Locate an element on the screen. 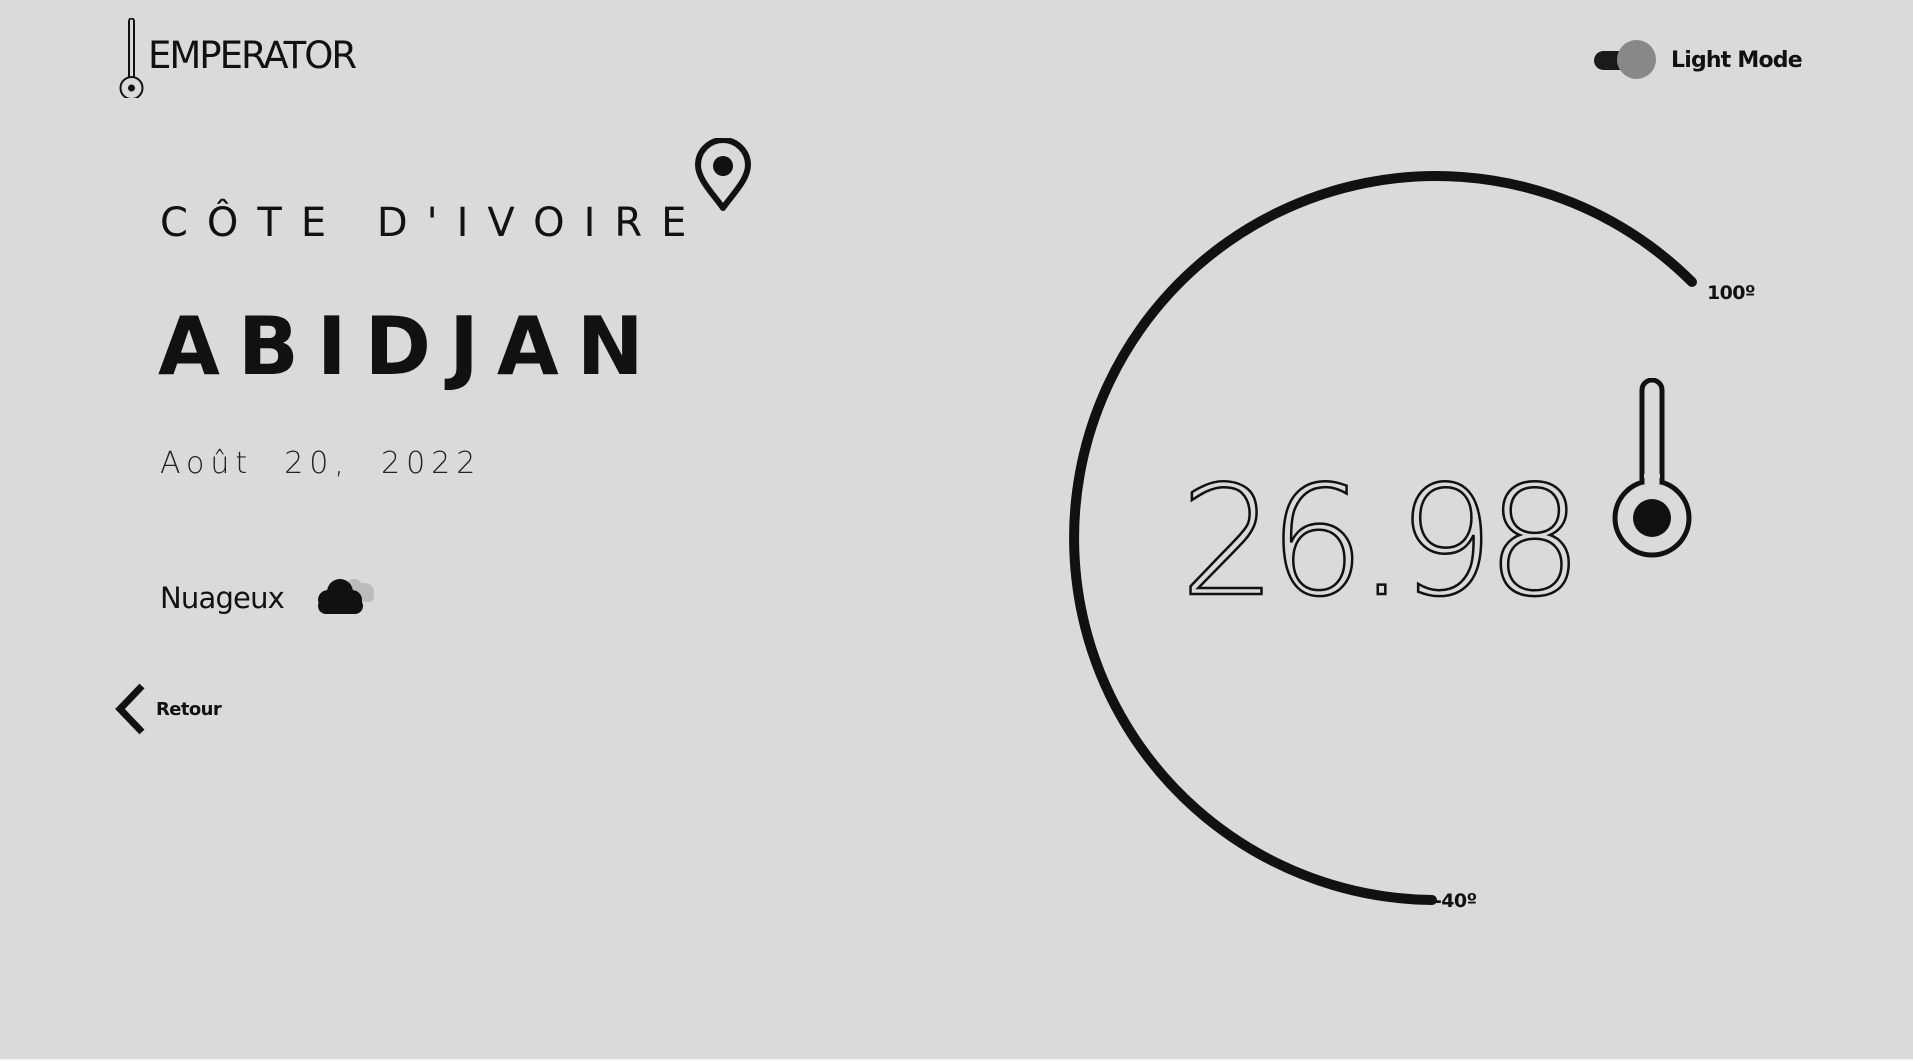 The image size is (1913, 1061). thermometer-logo-icon is located at coordinates (131, 58).